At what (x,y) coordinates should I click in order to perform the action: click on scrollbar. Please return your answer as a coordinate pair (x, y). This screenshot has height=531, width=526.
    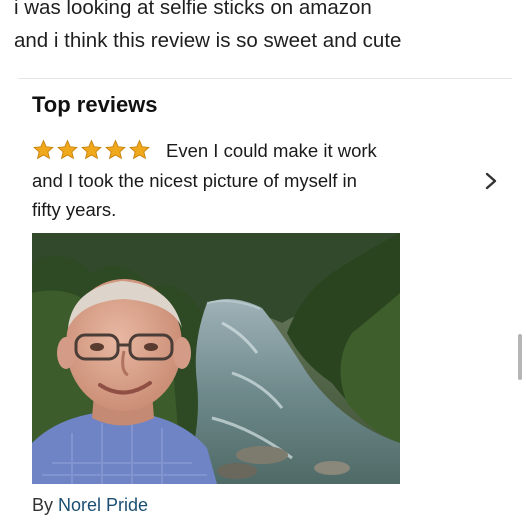
    Looking at the image, I should click on (520, 357).